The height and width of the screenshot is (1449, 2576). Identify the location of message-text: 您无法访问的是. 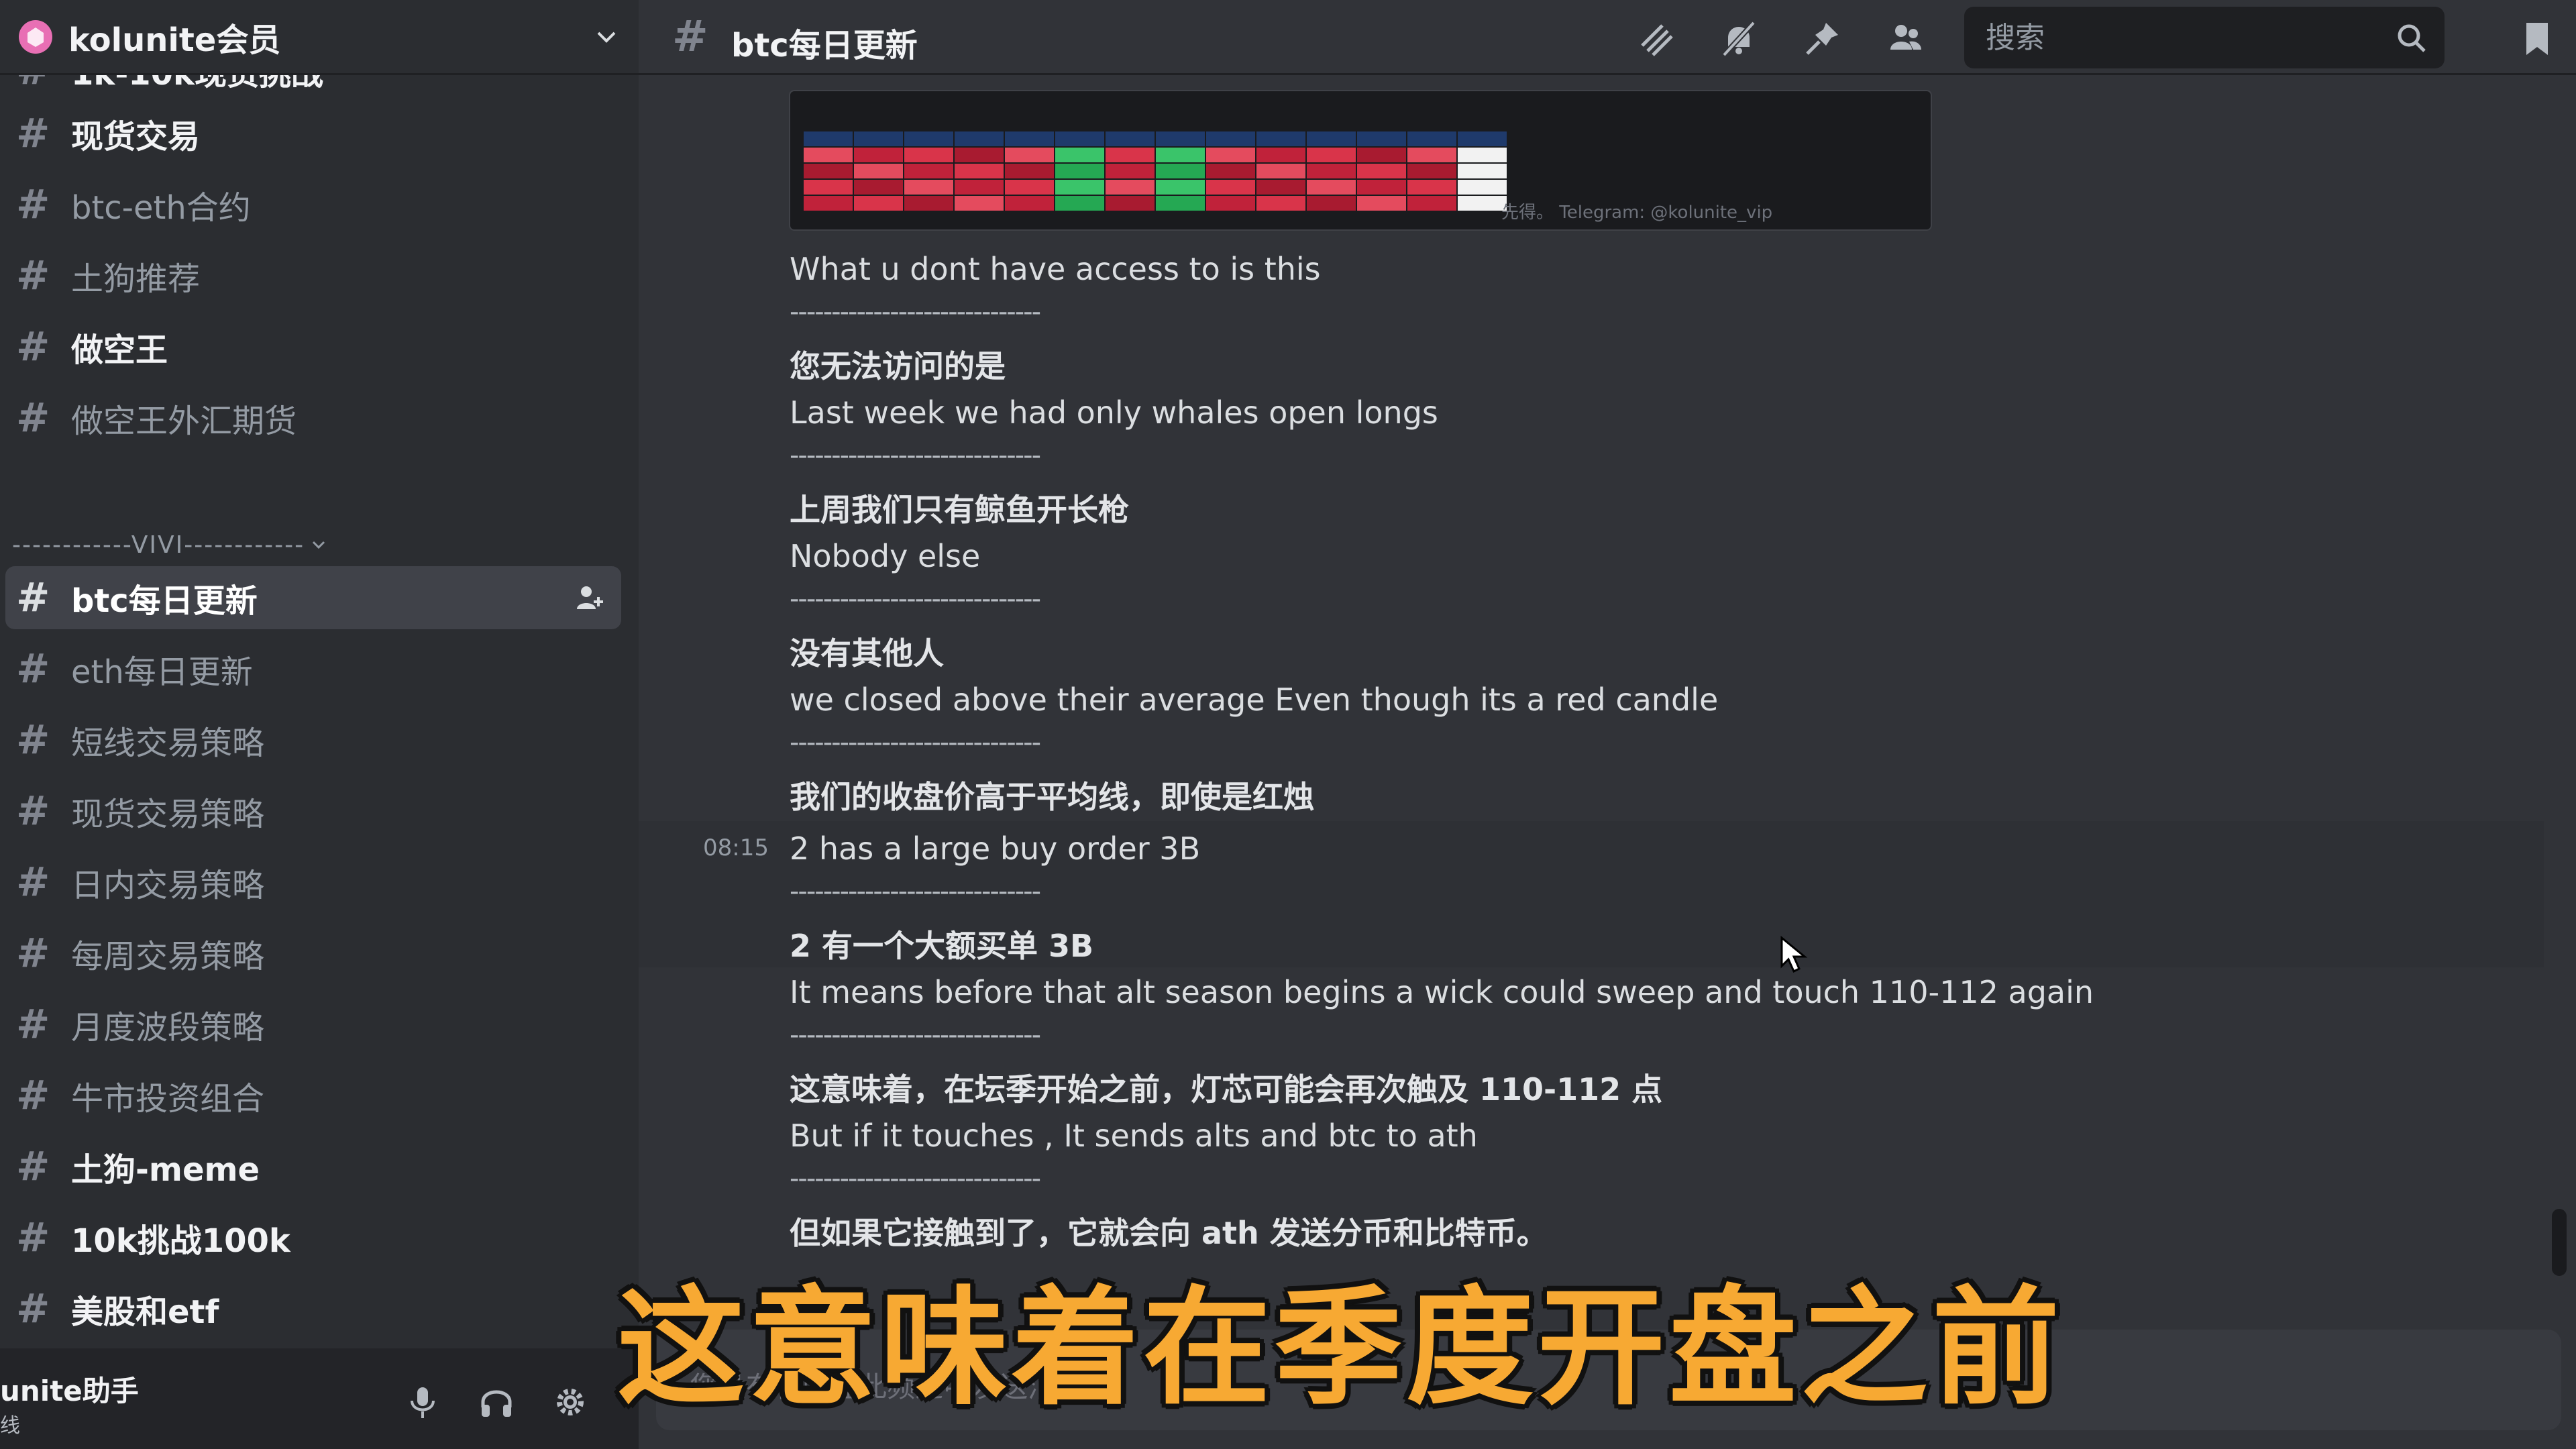
(898, 366).